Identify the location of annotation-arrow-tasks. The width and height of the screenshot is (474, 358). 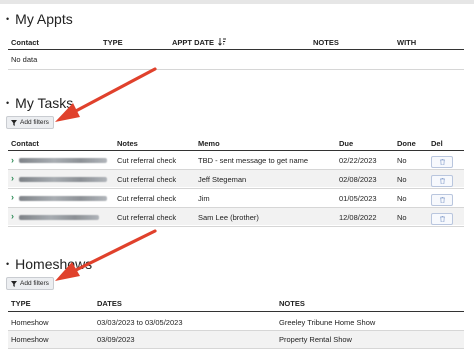
(106, 94).